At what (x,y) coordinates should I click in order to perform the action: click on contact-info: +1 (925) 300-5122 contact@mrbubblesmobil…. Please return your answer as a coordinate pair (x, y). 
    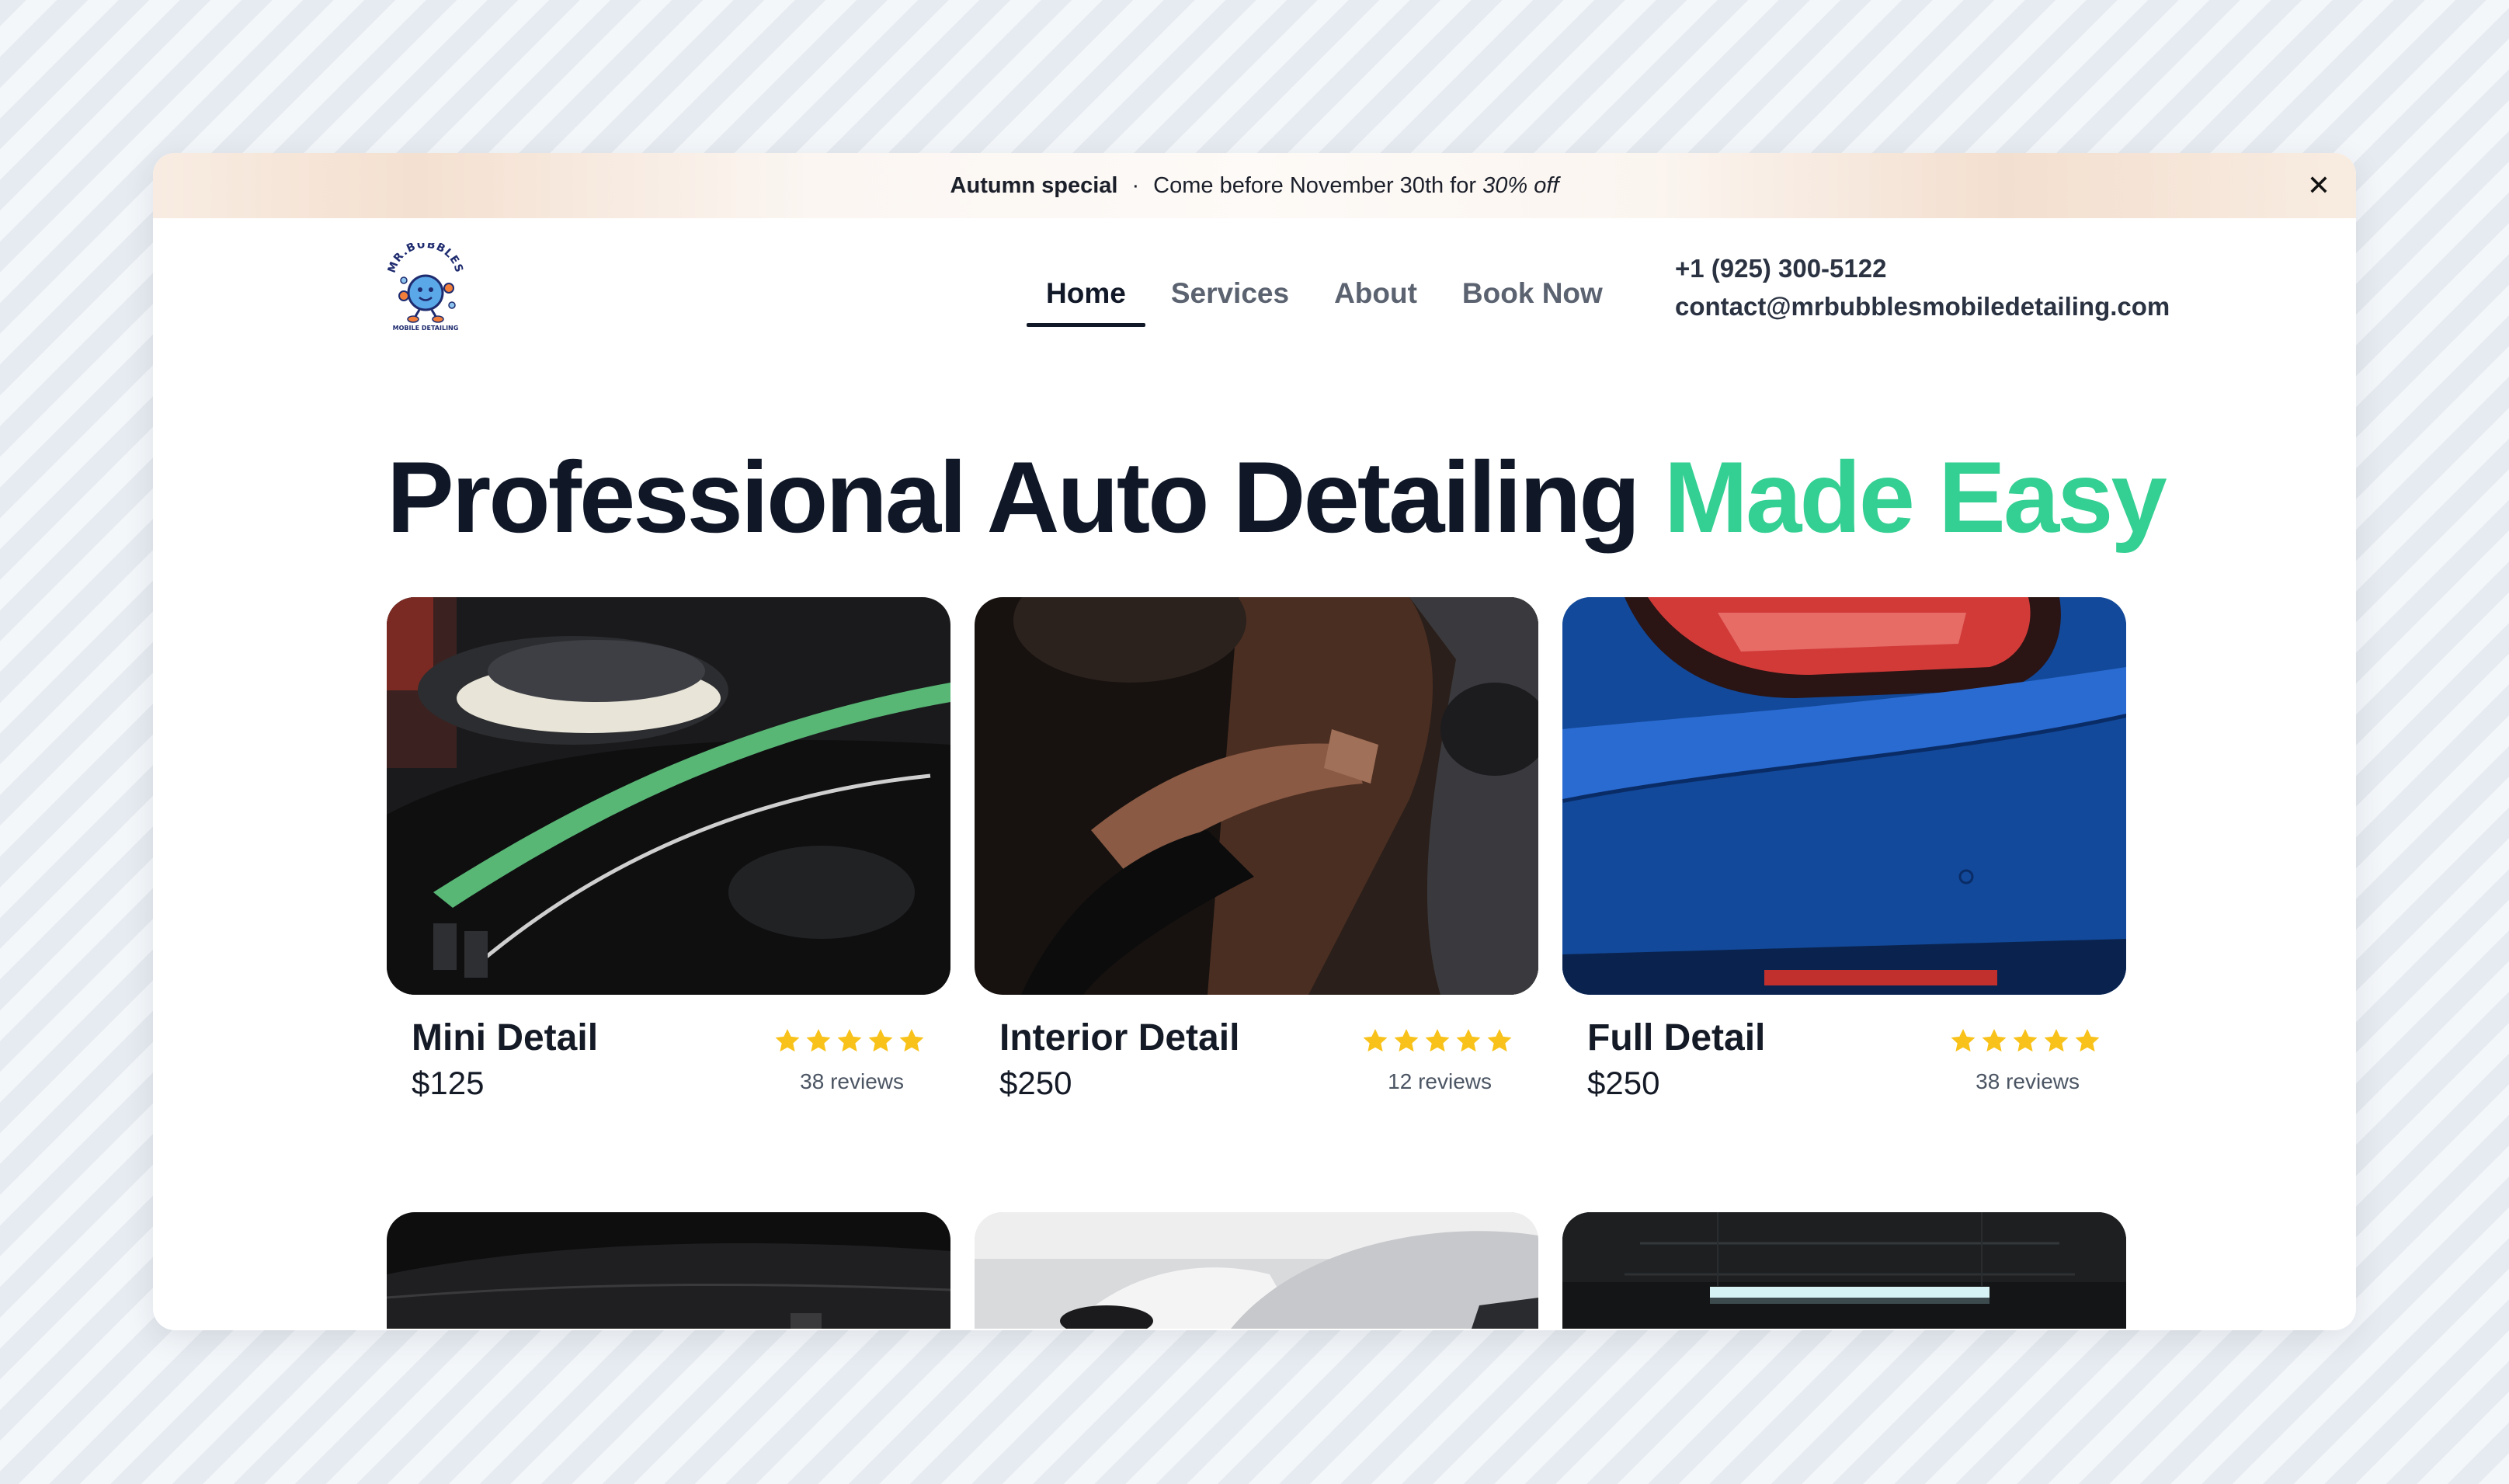
    Looking at the image, I should click on (1922, 287).